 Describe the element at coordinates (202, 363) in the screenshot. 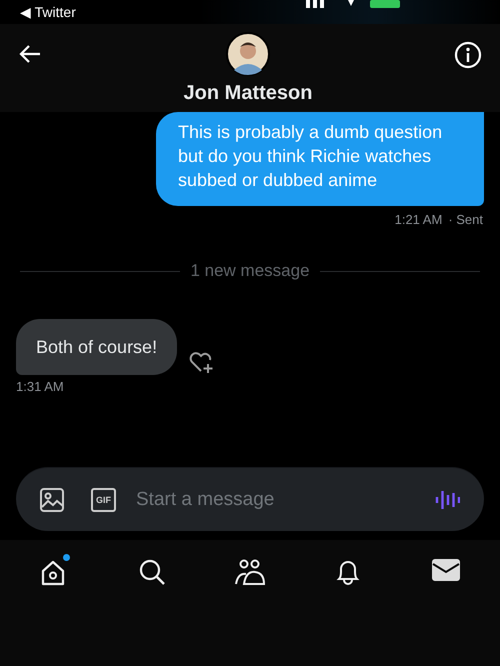

I see `heart-plus-icon` at that location.